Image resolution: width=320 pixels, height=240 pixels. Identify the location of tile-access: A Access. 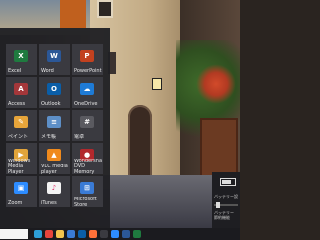
(21, 92).